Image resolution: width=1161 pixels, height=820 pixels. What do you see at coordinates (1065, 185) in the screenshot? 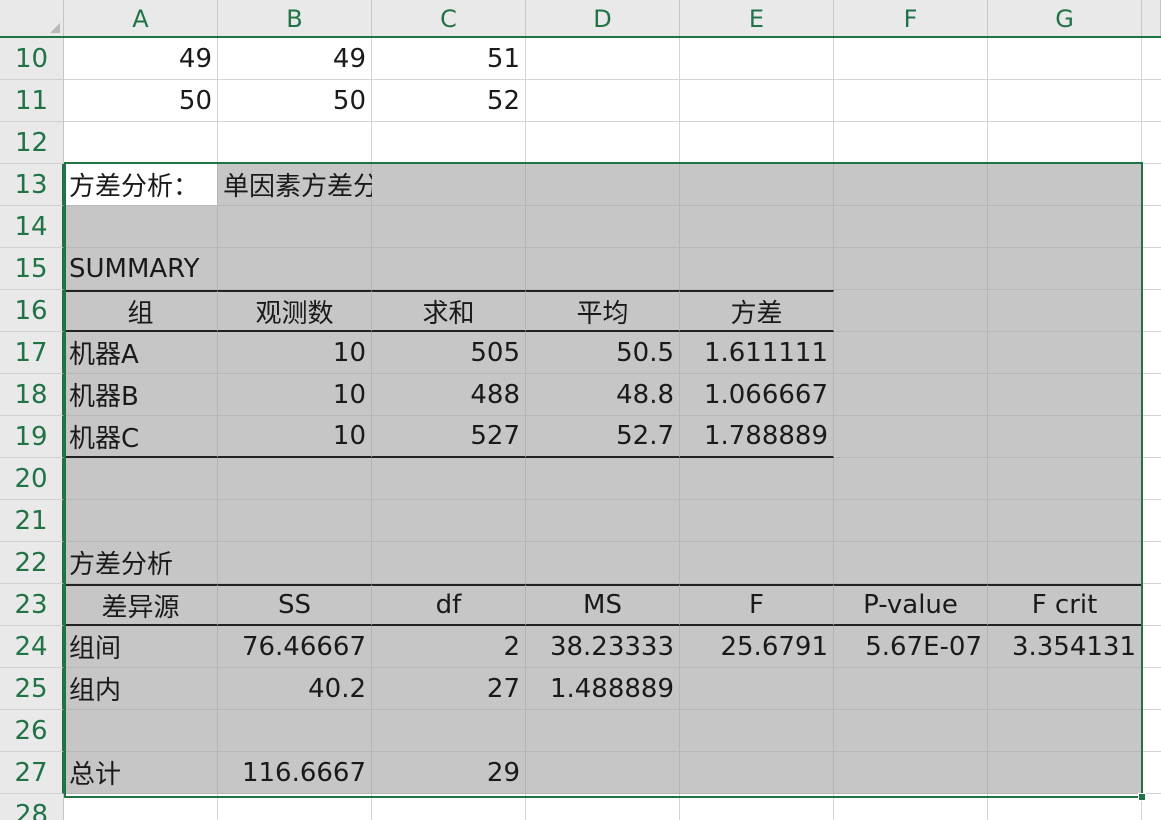
I see `cell-g13` at bounding box center [1065, 185].